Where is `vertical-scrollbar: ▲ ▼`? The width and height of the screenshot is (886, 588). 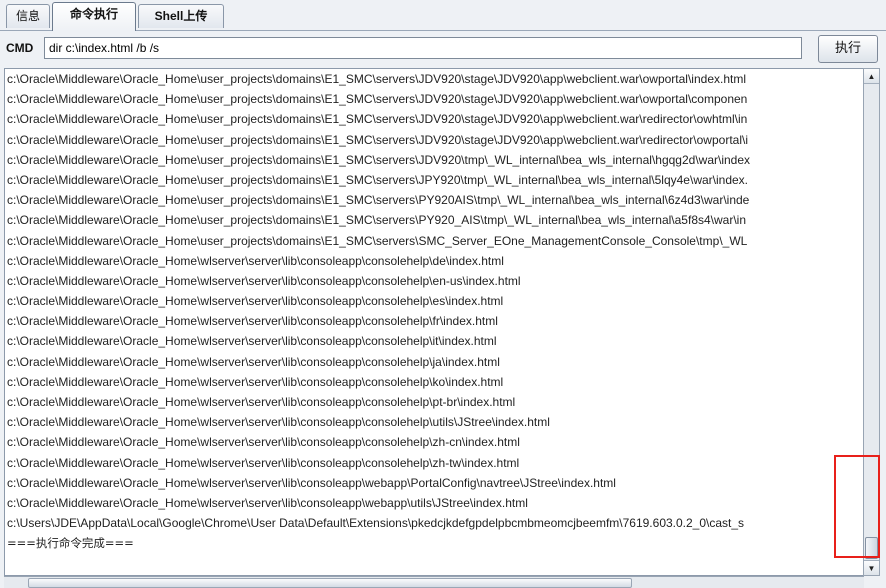 vertical-scrollbar: ▲ ▼ is located at coordinates (871, 322).